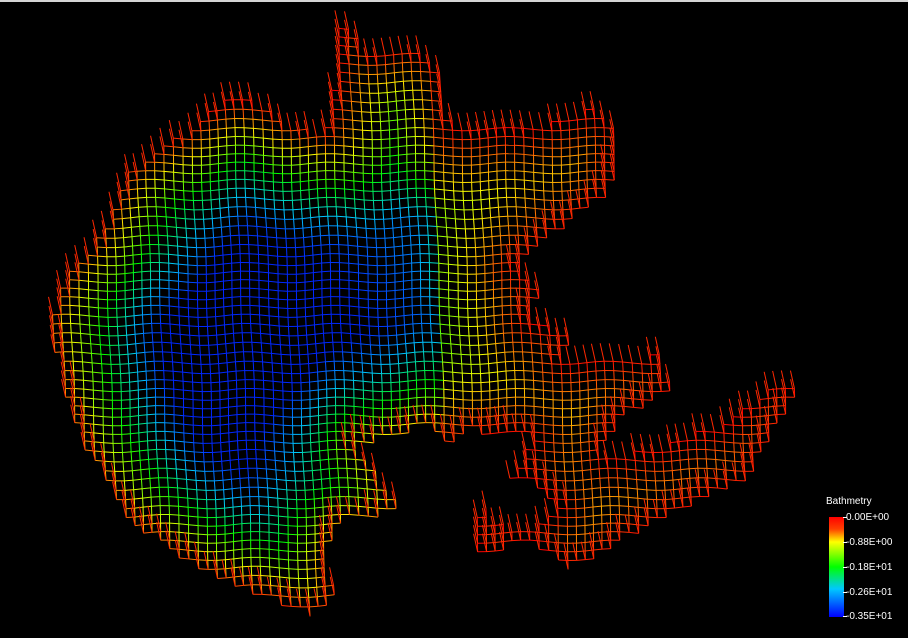 This screenshot has width=908, height=638. Describe the element at coordinates (869, 567) in the screenshot. I see `legend-label-2: -0.18E+01` at that location.